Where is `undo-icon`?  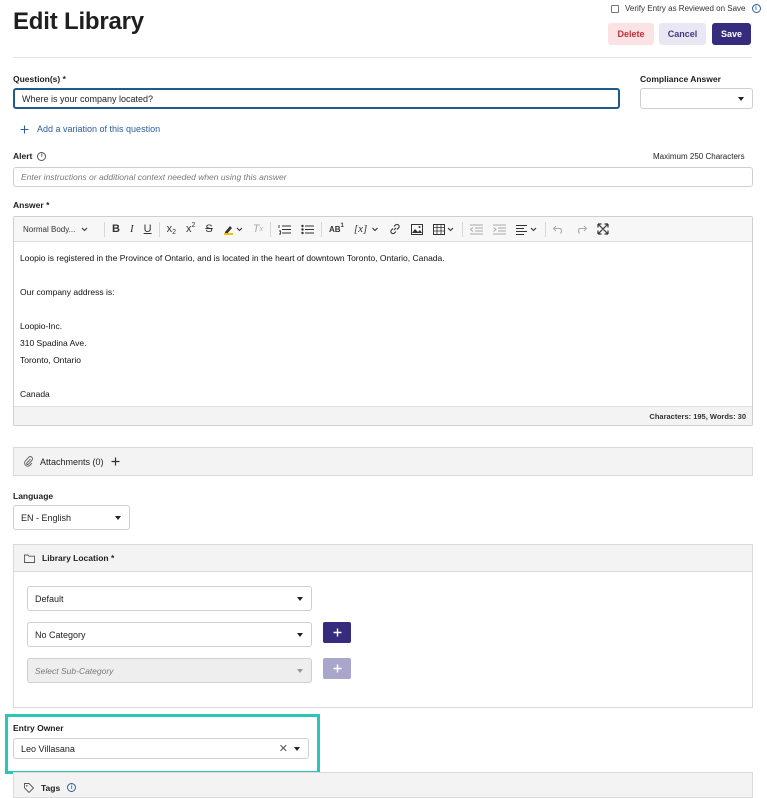
undo-icon is located at coordinates (559, 229).